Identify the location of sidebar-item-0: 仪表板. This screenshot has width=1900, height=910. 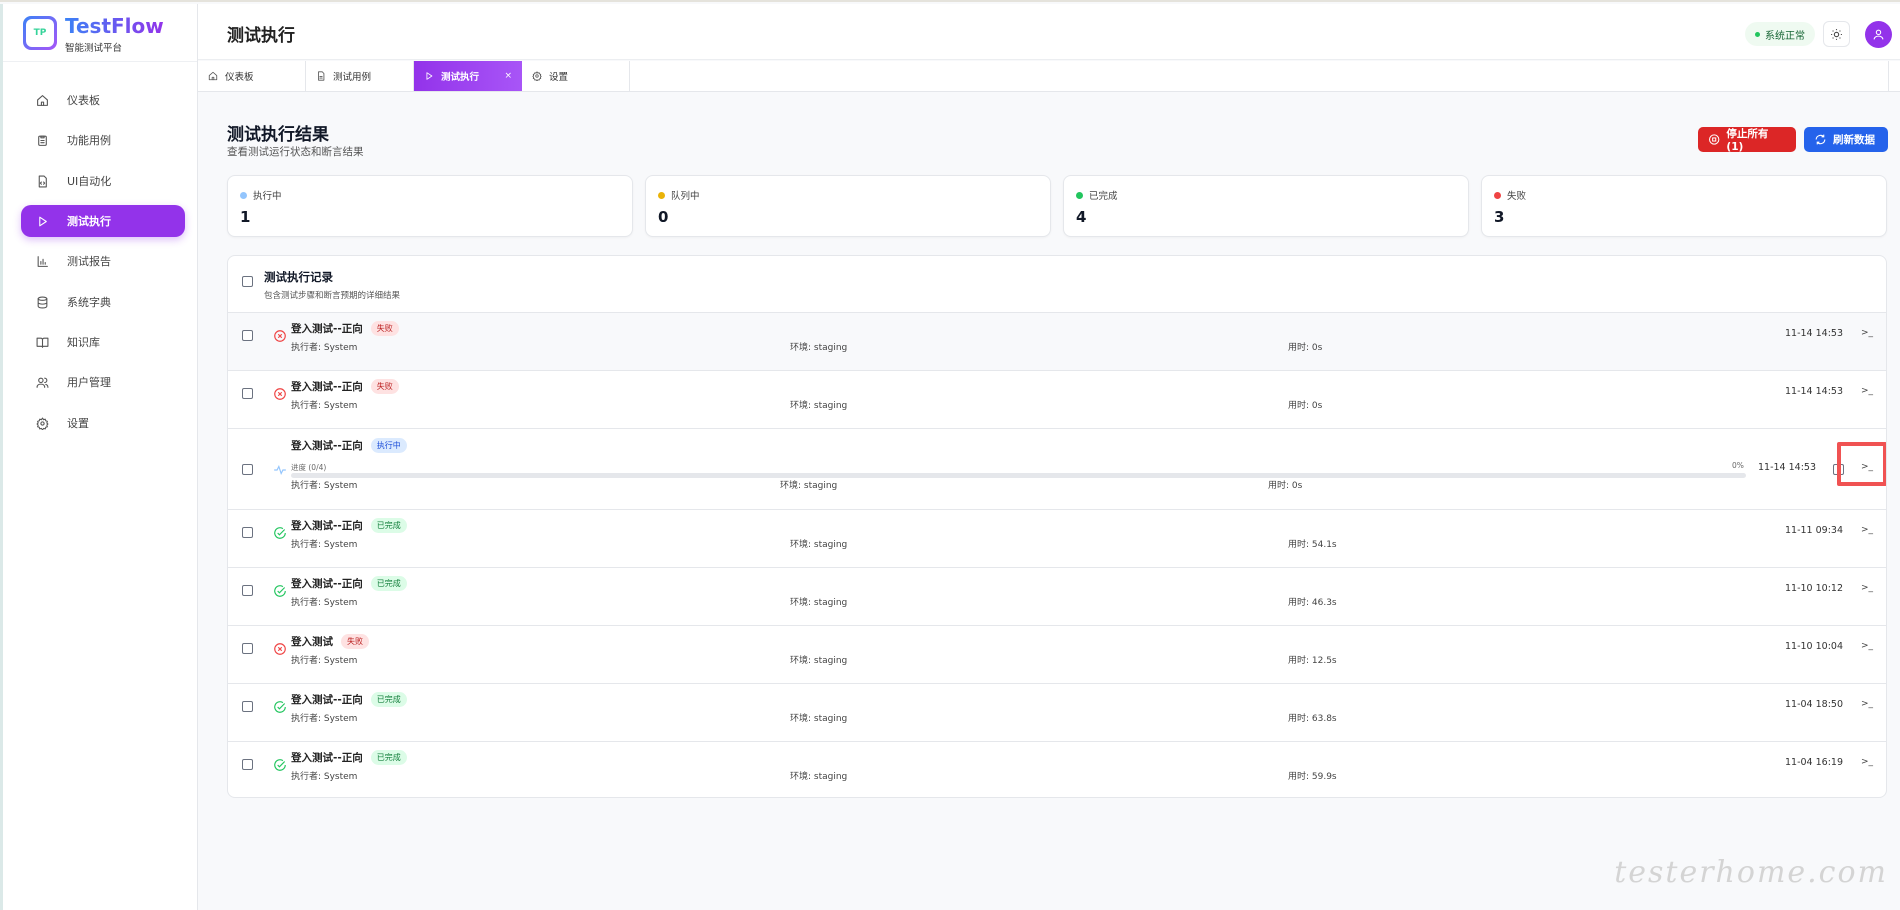
(103, 100).